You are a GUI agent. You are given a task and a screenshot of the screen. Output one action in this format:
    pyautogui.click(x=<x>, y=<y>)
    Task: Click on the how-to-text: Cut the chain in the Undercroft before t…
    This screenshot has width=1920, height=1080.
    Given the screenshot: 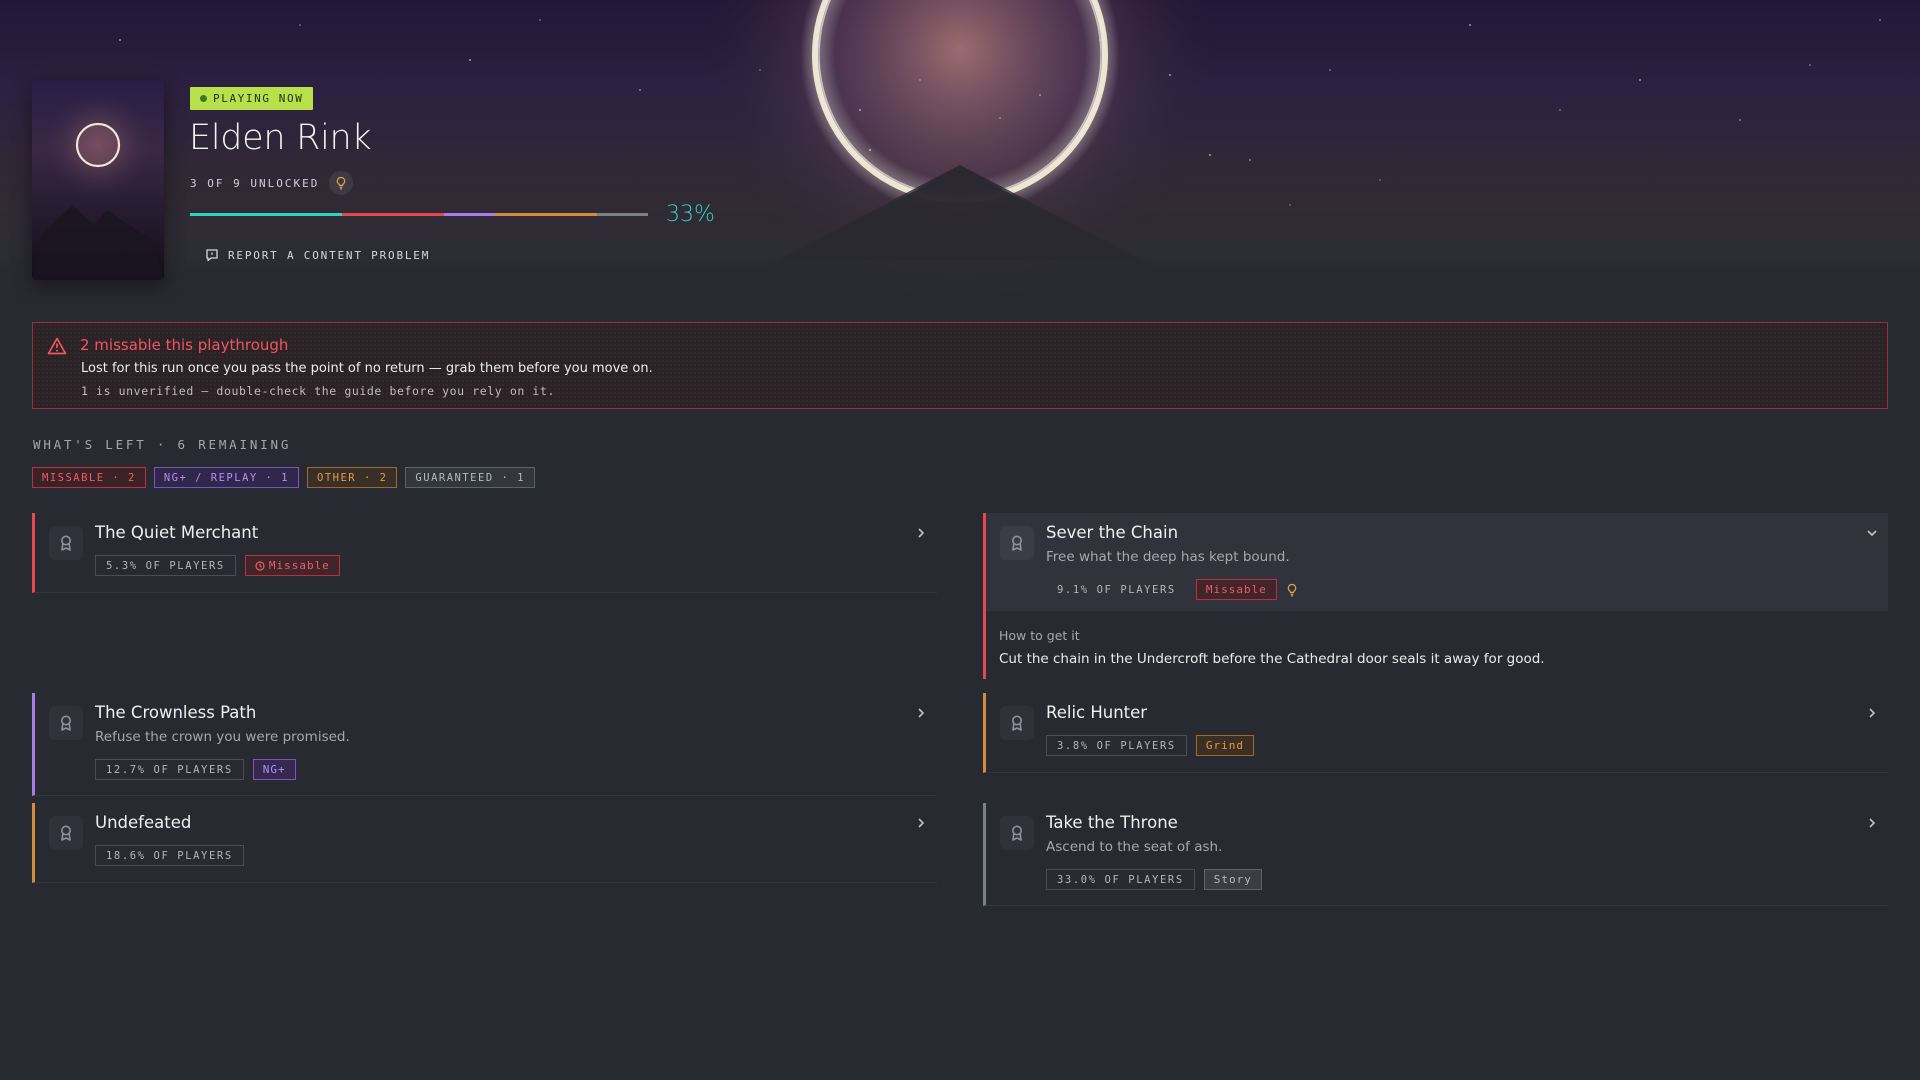 What is the action you would take?
    pyautogui.click(x=1272, y=659)
    